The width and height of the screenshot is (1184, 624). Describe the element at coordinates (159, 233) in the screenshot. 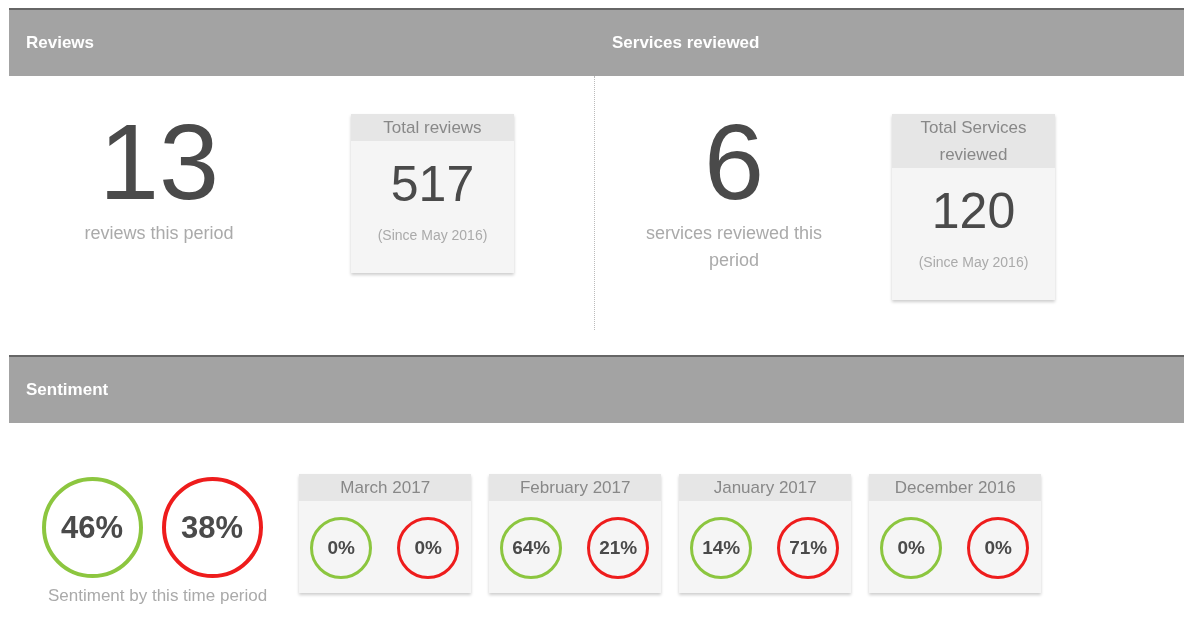

I see `period-caption: reviews this period` at that location.